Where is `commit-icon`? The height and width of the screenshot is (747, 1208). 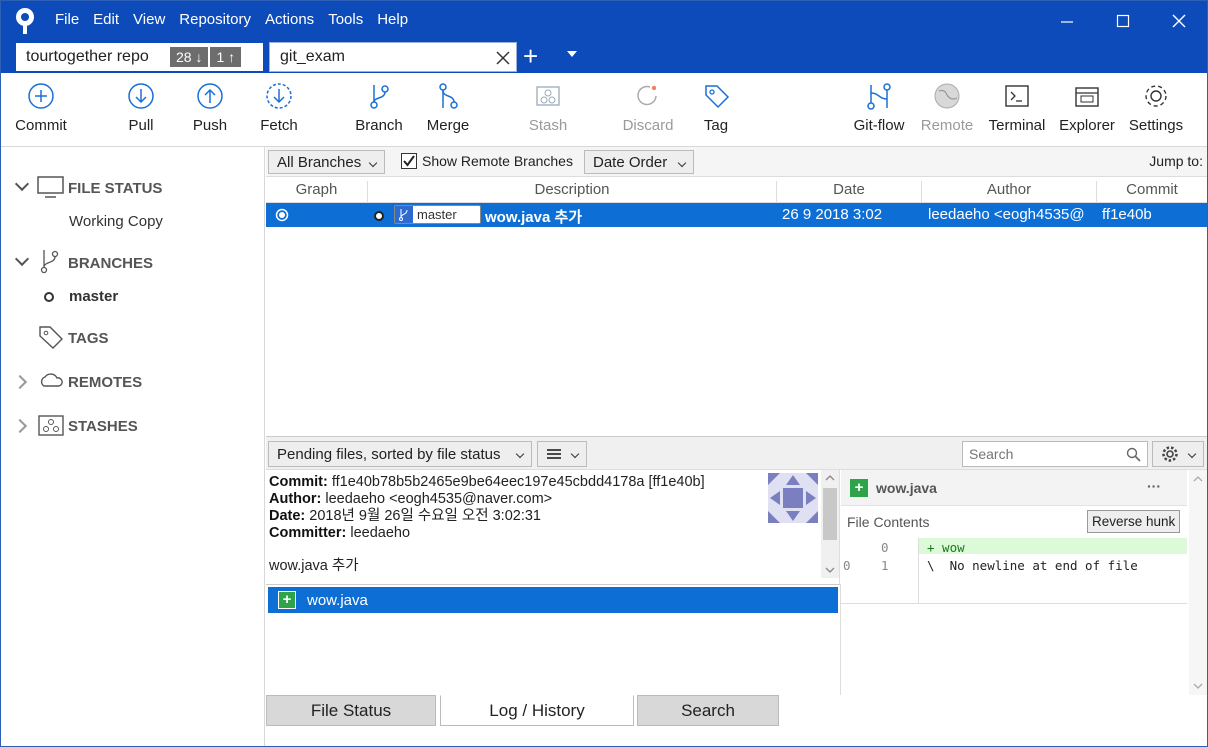
commit-icon is located at coordinates (41, 96).